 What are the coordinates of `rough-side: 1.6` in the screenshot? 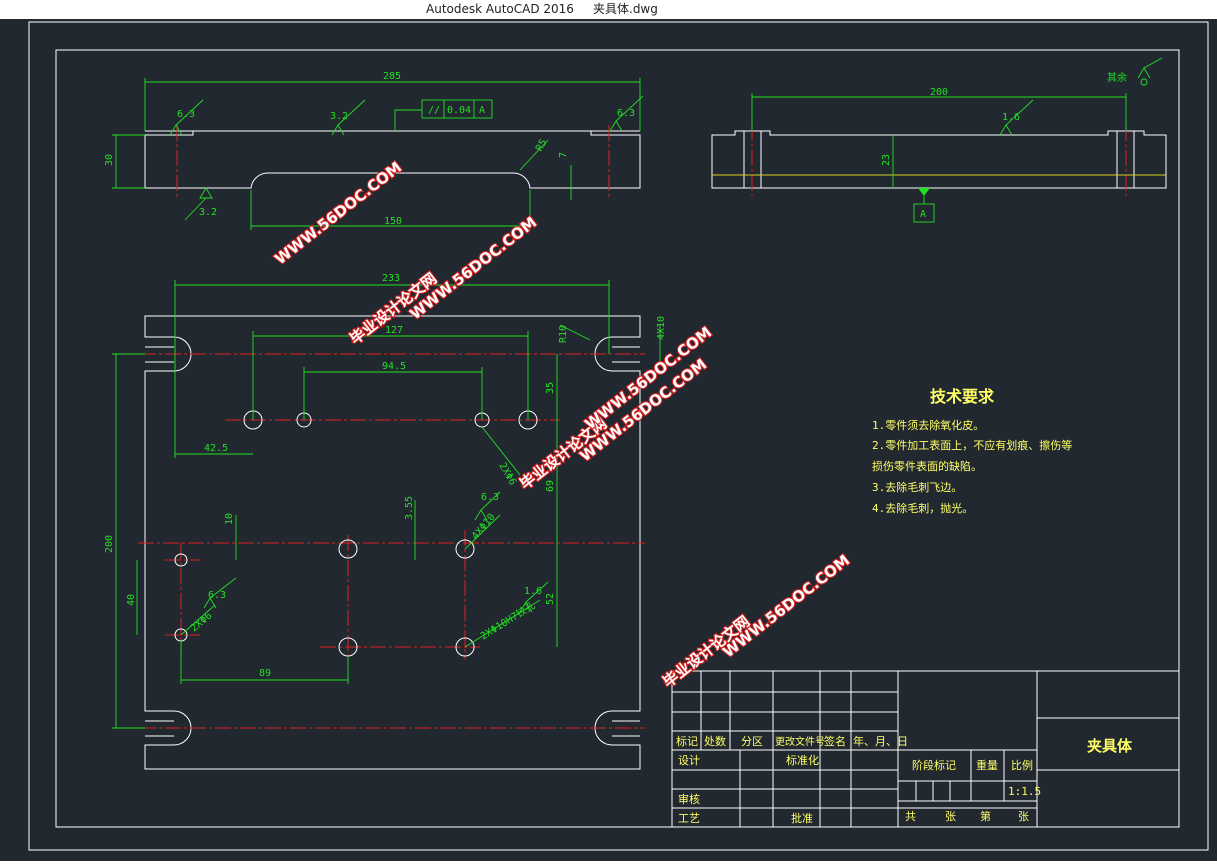 It's located at (1011, 117).